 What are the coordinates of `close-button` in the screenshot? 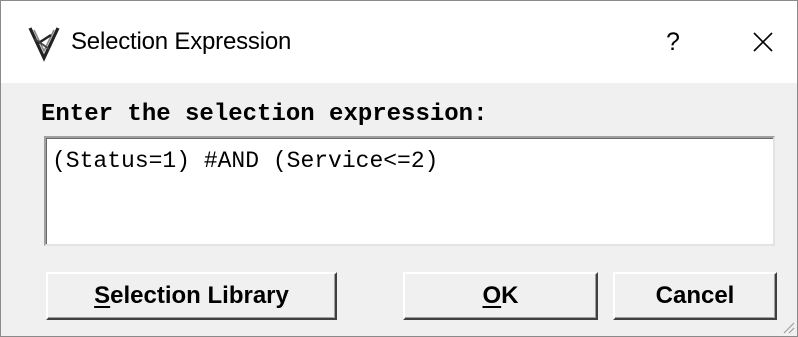 It's located at (763, 42).